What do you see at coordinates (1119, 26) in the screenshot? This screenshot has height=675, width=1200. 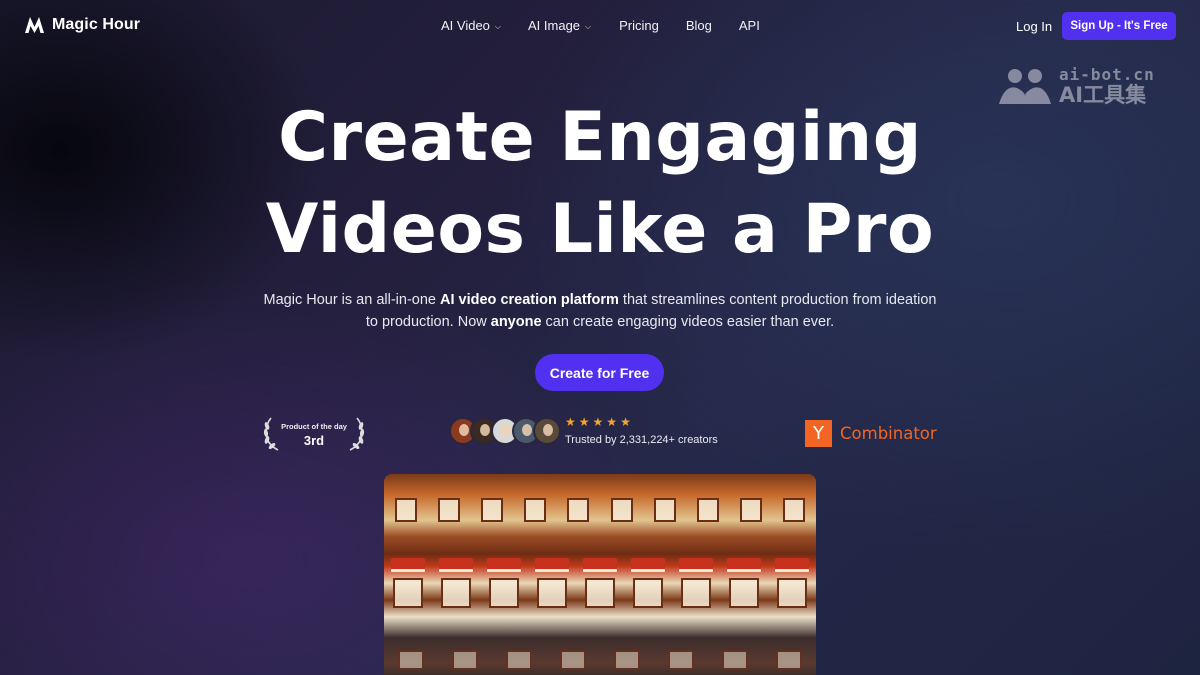 I see `signup-button: Sign Up - It's Free` at bounding box center [1119, 26].